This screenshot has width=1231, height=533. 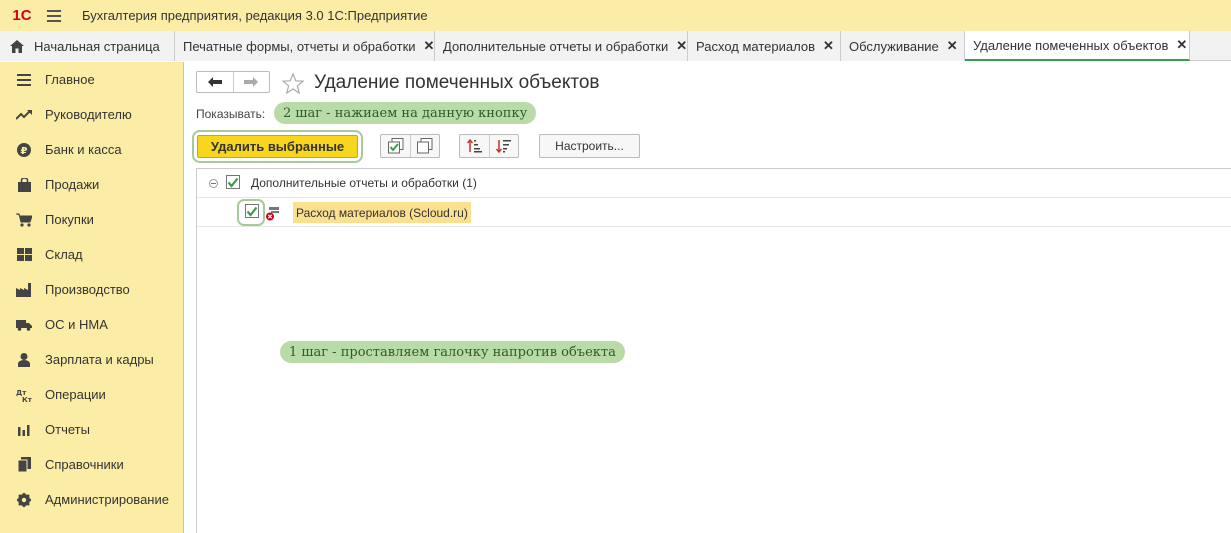 I want to click on tab-maintenance: Обслуживание ✕, so click(x=903, y=46).